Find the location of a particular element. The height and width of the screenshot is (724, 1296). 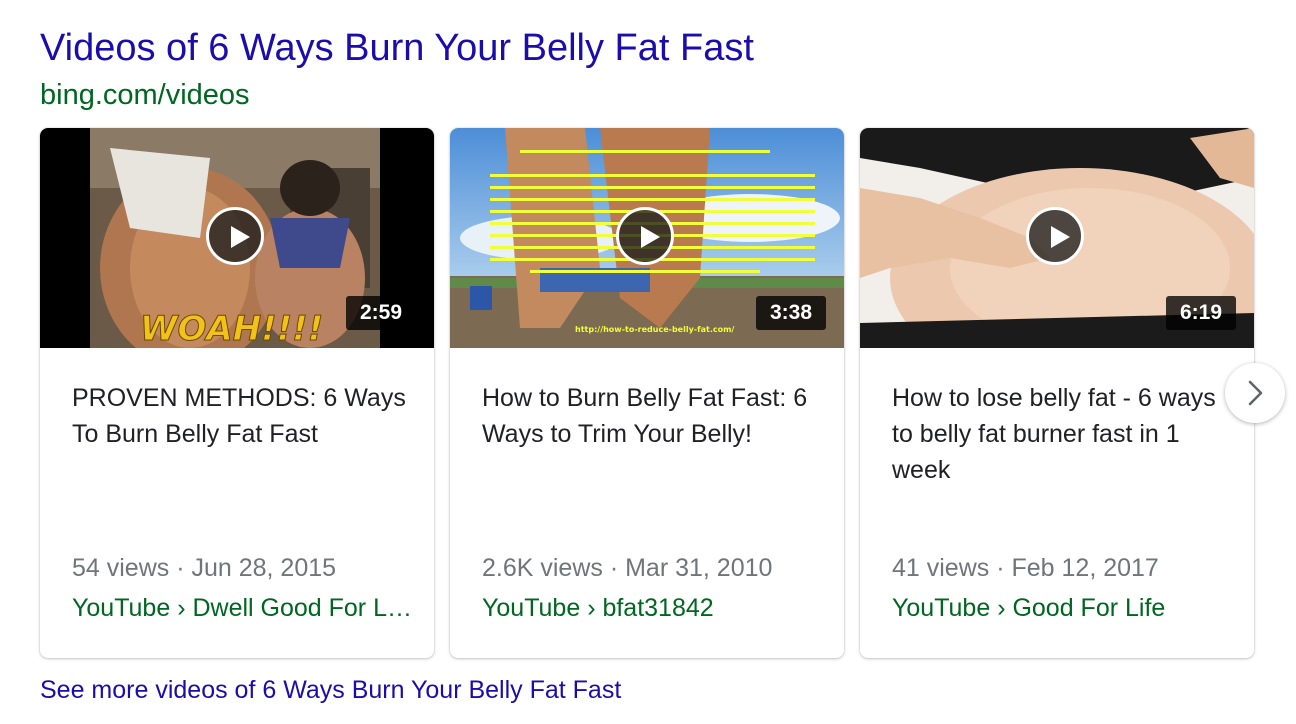

video-thumbnail: http://how-to-reduce-belly-fat.com/ 3:38 is located at coordinates (647, 238).